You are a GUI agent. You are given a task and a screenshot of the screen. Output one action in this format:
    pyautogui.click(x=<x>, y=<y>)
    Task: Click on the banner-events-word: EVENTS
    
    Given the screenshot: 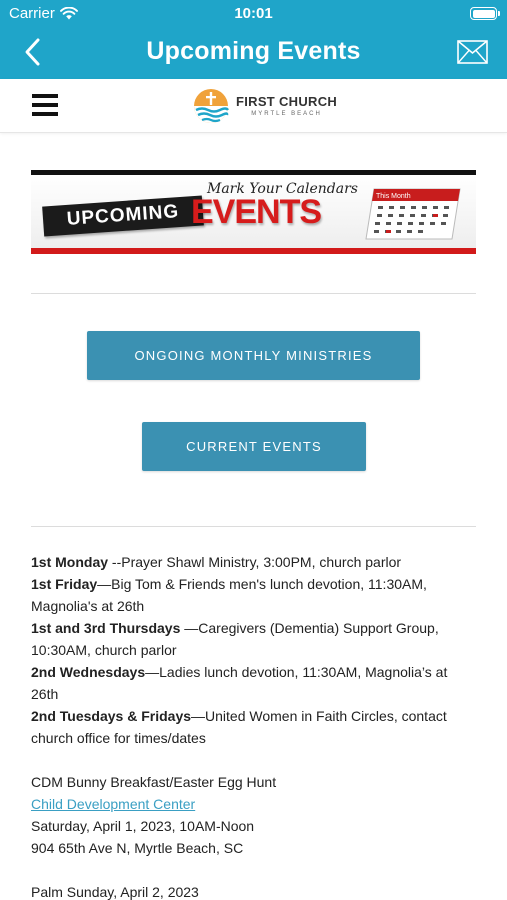 What is the action you would take?
    pyautogui.click(x=256, y=212)
    